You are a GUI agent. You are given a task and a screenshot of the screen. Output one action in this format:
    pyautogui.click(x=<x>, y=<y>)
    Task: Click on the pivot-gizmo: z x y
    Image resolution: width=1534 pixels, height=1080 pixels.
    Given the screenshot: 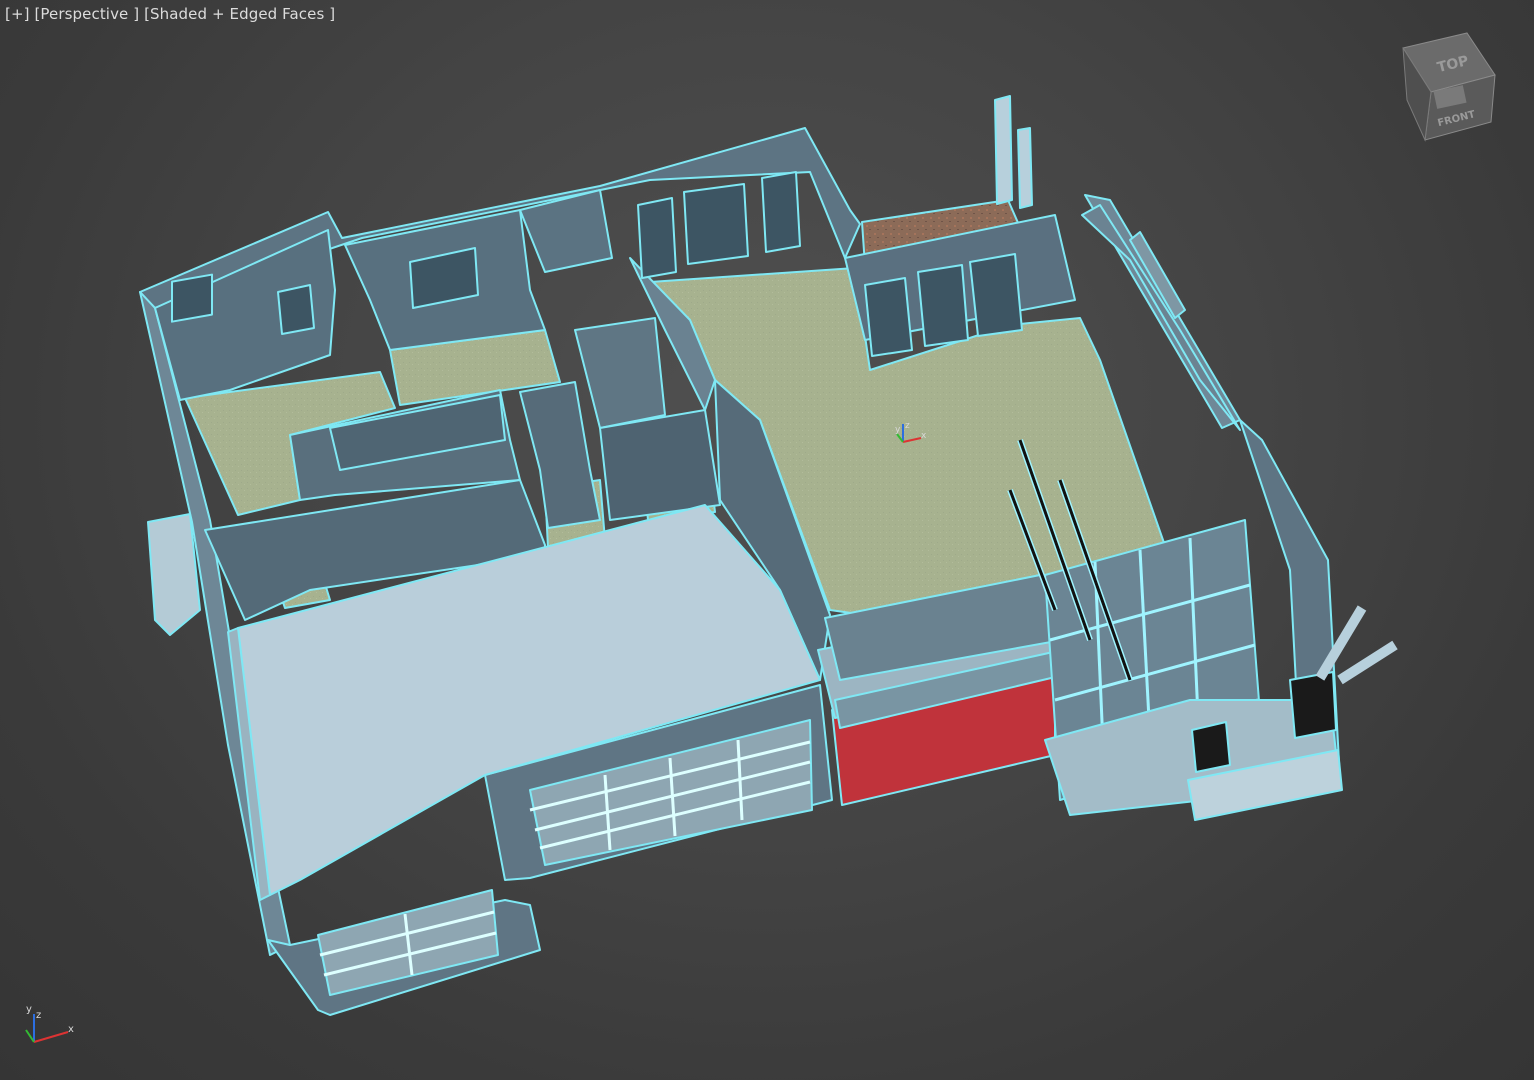 What is the action you would take?
    pyautogui.click(x=911, y=432)
    